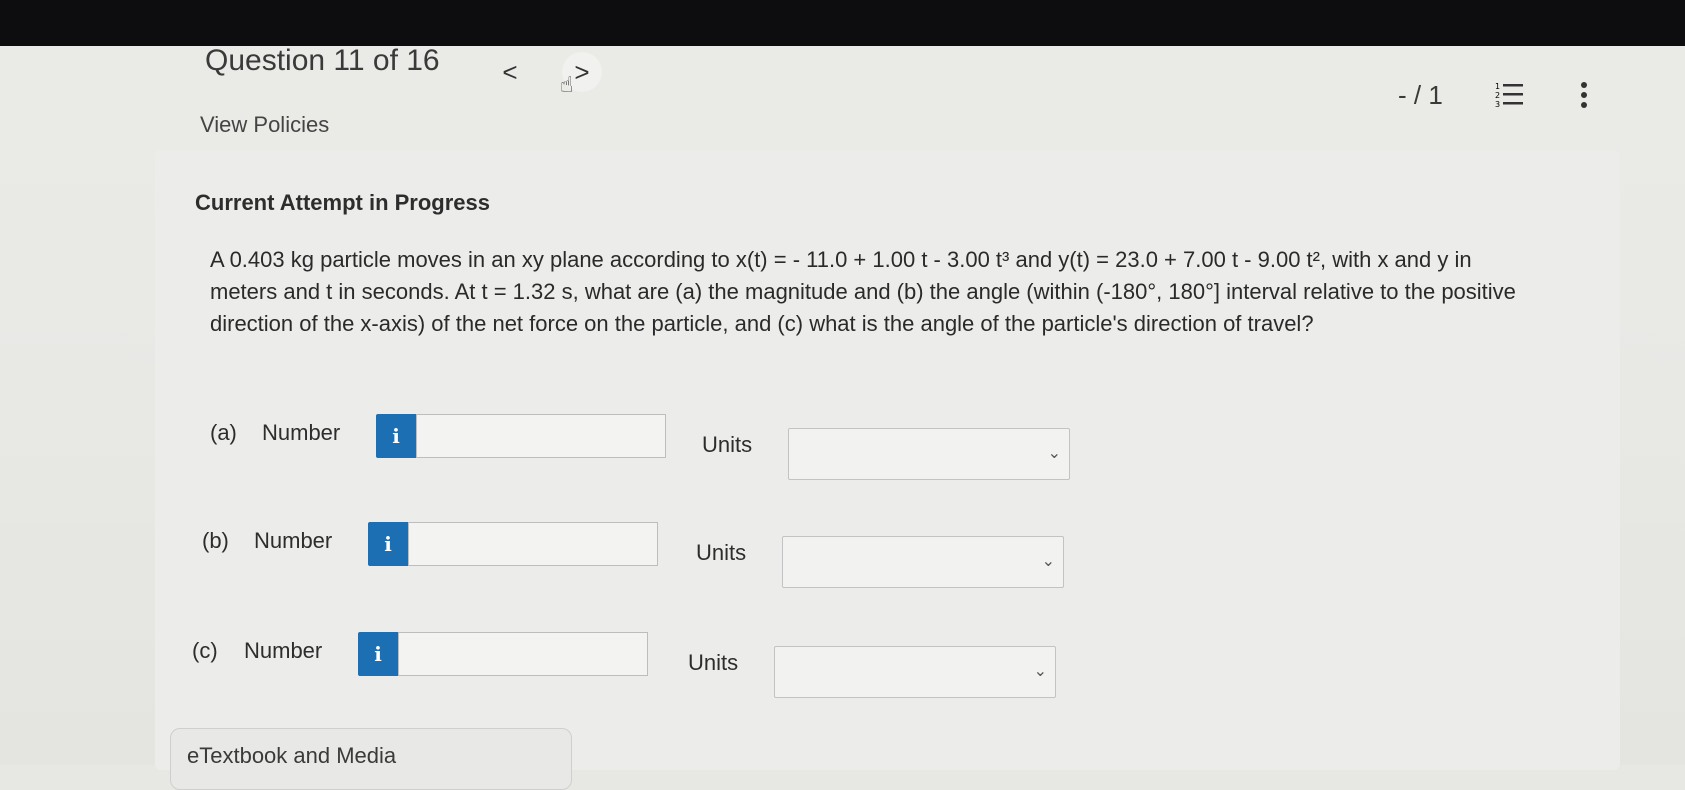  Describe the element at coordinates (533, 544) in the screenshot. I see `number-input-b` at that location.